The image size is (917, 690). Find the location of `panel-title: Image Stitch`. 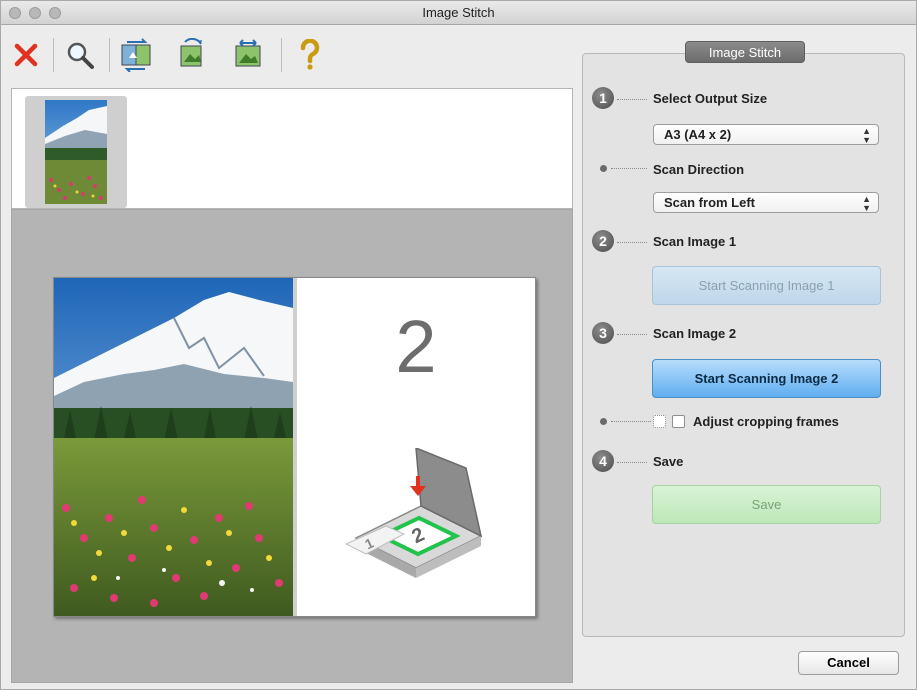

panel-title: Image Stitch is located at coordinates (745, 52).